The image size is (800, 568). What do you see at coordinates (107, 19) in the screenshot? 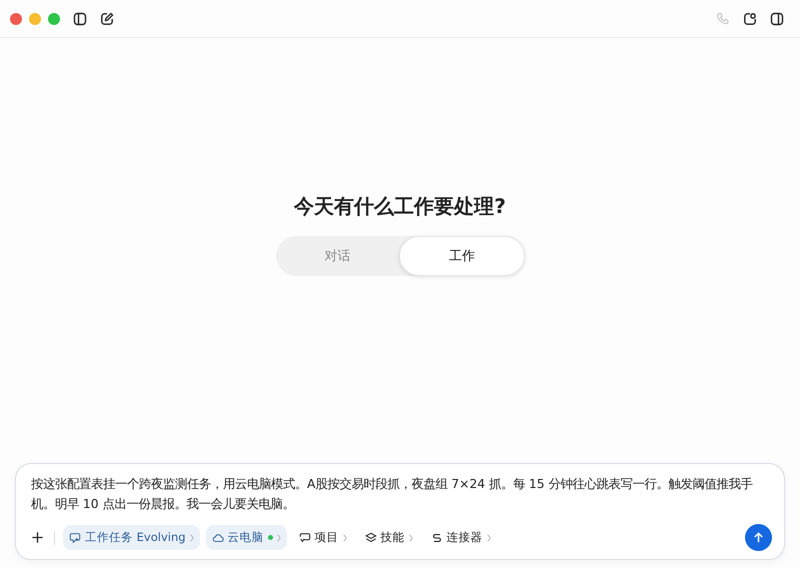
I see `compose-icon` at bounding box center [107, 19].